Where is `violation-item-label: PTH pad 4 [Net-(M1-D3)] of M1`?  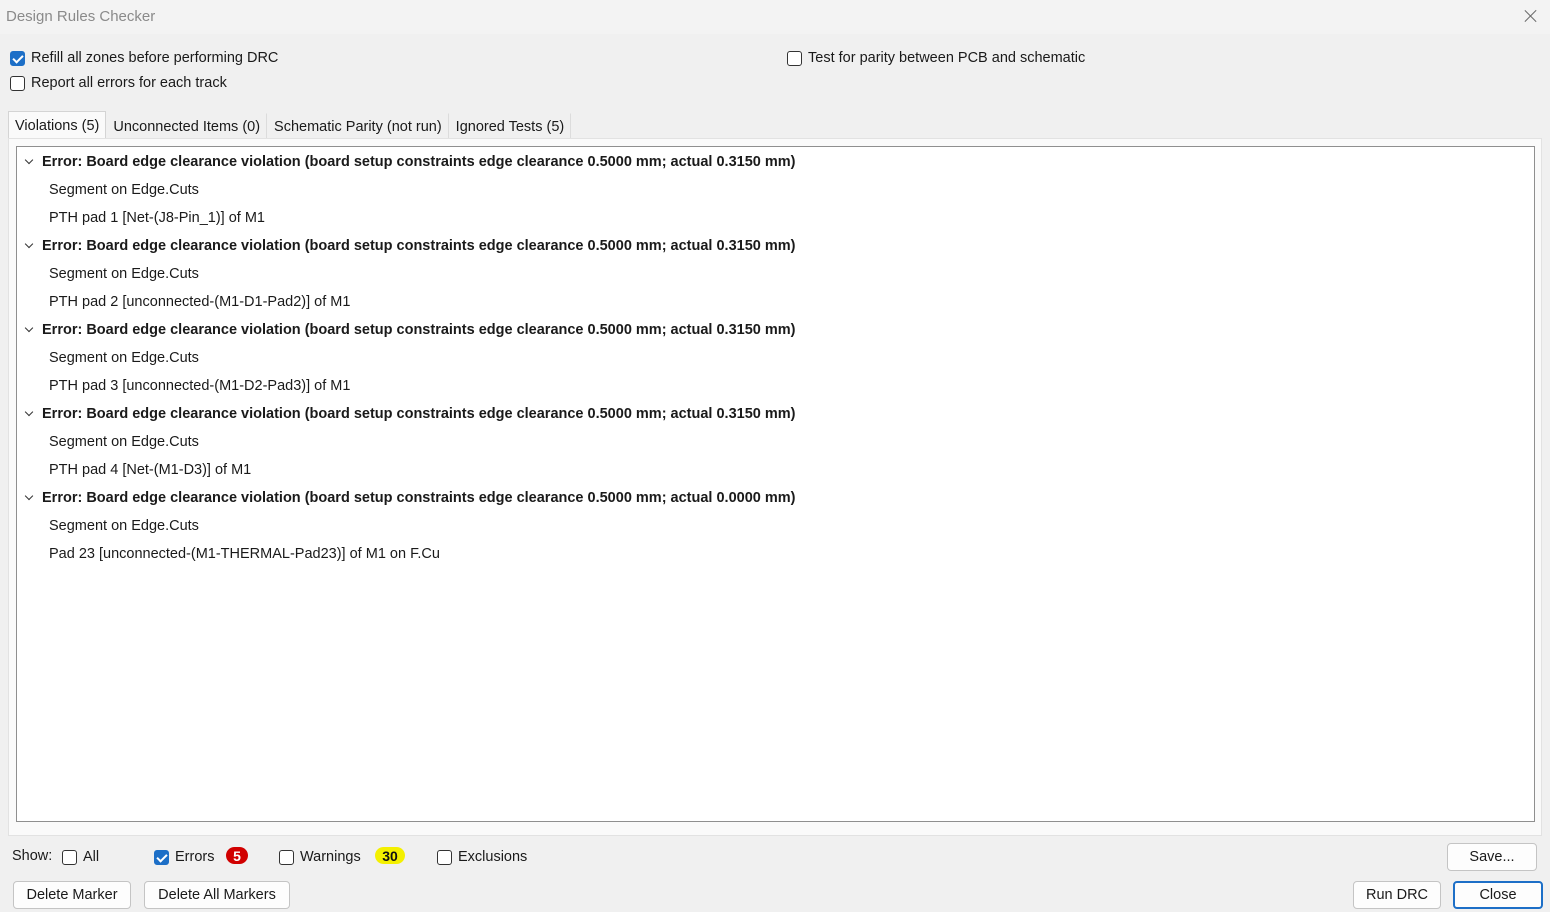
violation-item-label: PTH pad 4 [Net-(M1-D3)] of M1 is located at coordinates (150, 470).